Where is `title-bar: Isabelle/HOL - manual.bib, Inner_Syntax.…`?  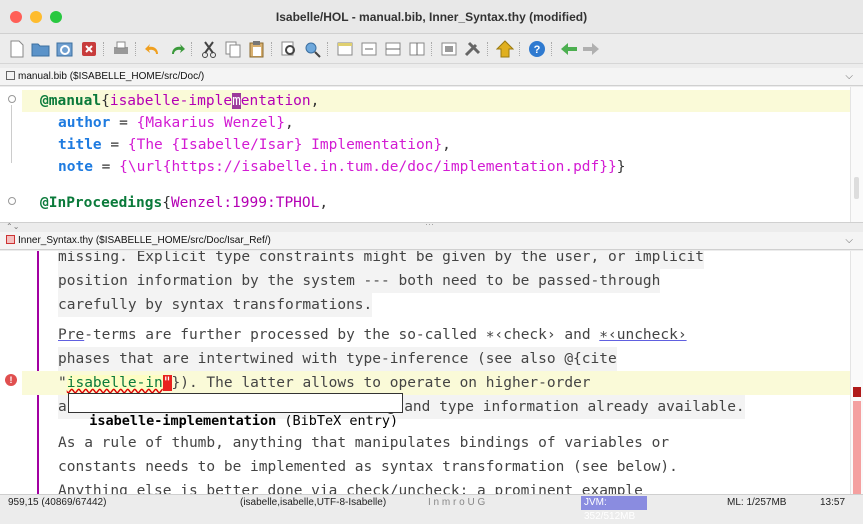 title-bar: Isabelle/HOL - manual.bib, Inner_Syntax.… is located at coordinates (431, 17).